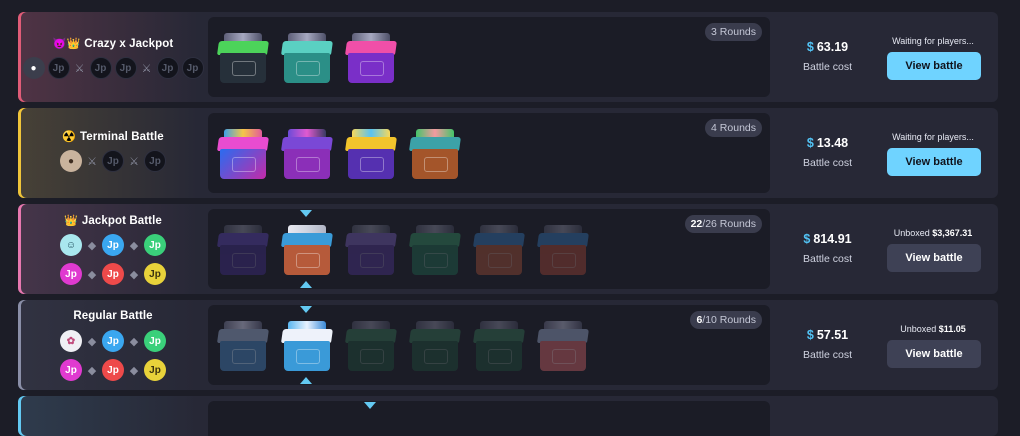 The width and height of the screenshot is (1020, 436). What do you see at coordinates (827, 345) in the screenshot?
I see `battle-cost: $57.51 Battle cost` at bounding box center [827, 345].